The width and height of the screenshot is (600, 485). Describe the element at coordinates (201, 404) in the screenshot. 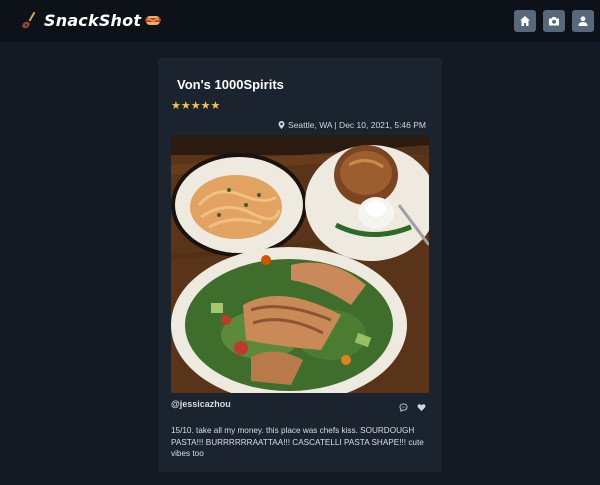

I see `post-username: @jessicazhou` at that location.